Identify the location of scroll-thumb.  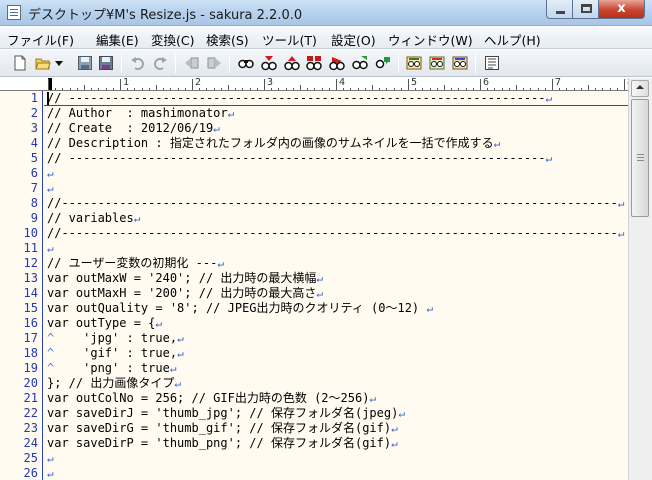
(640, 158).